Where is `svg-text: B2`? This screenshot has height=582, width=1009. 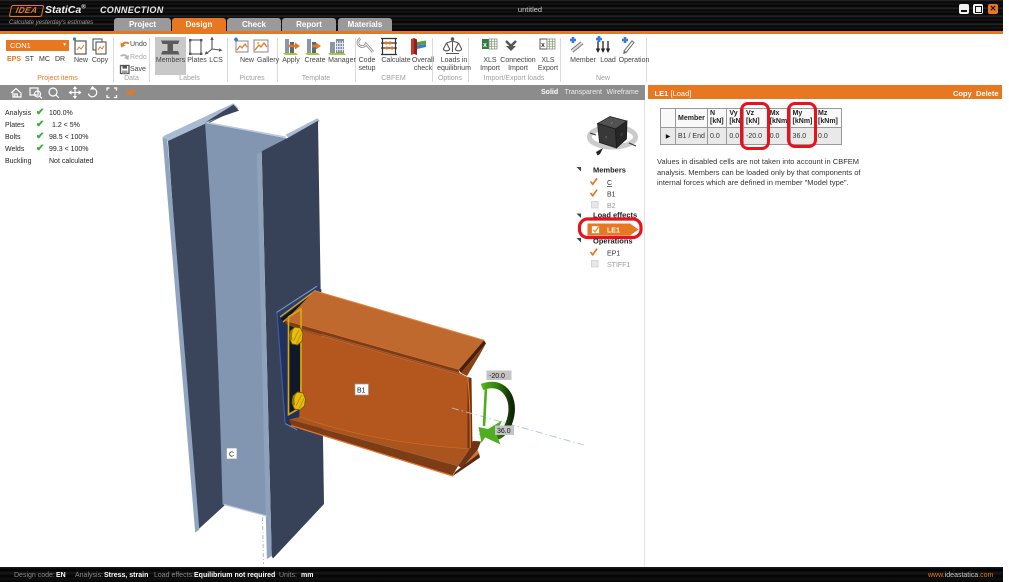
svg-text: B2 is located at coordinates (611, 206).